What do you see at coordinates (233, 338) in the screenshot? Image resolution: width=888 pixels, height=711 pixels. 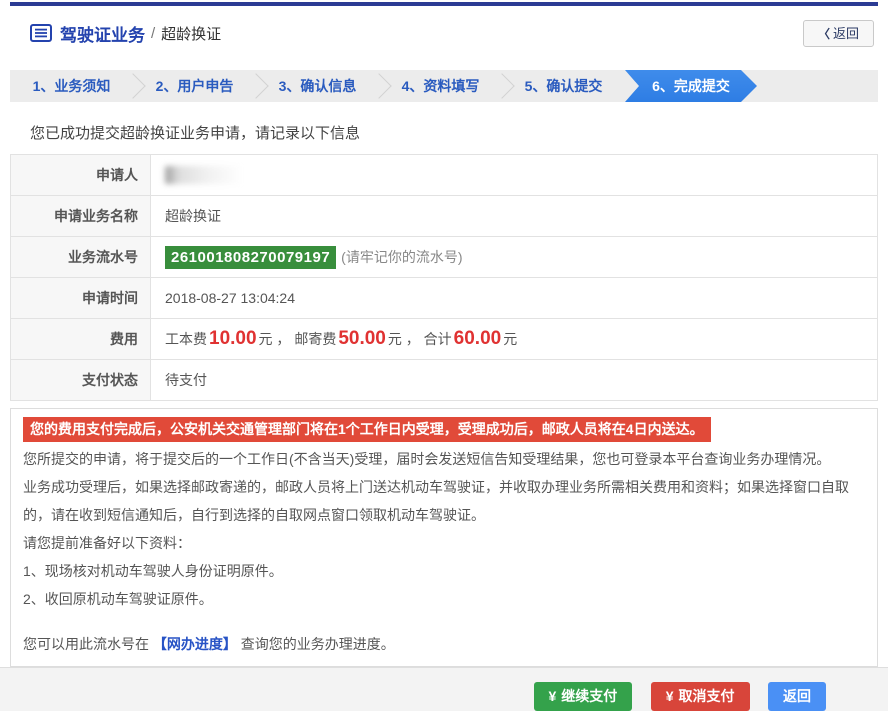 I see `fee-amount-production: 10.00` at bounding box center [233, 338].